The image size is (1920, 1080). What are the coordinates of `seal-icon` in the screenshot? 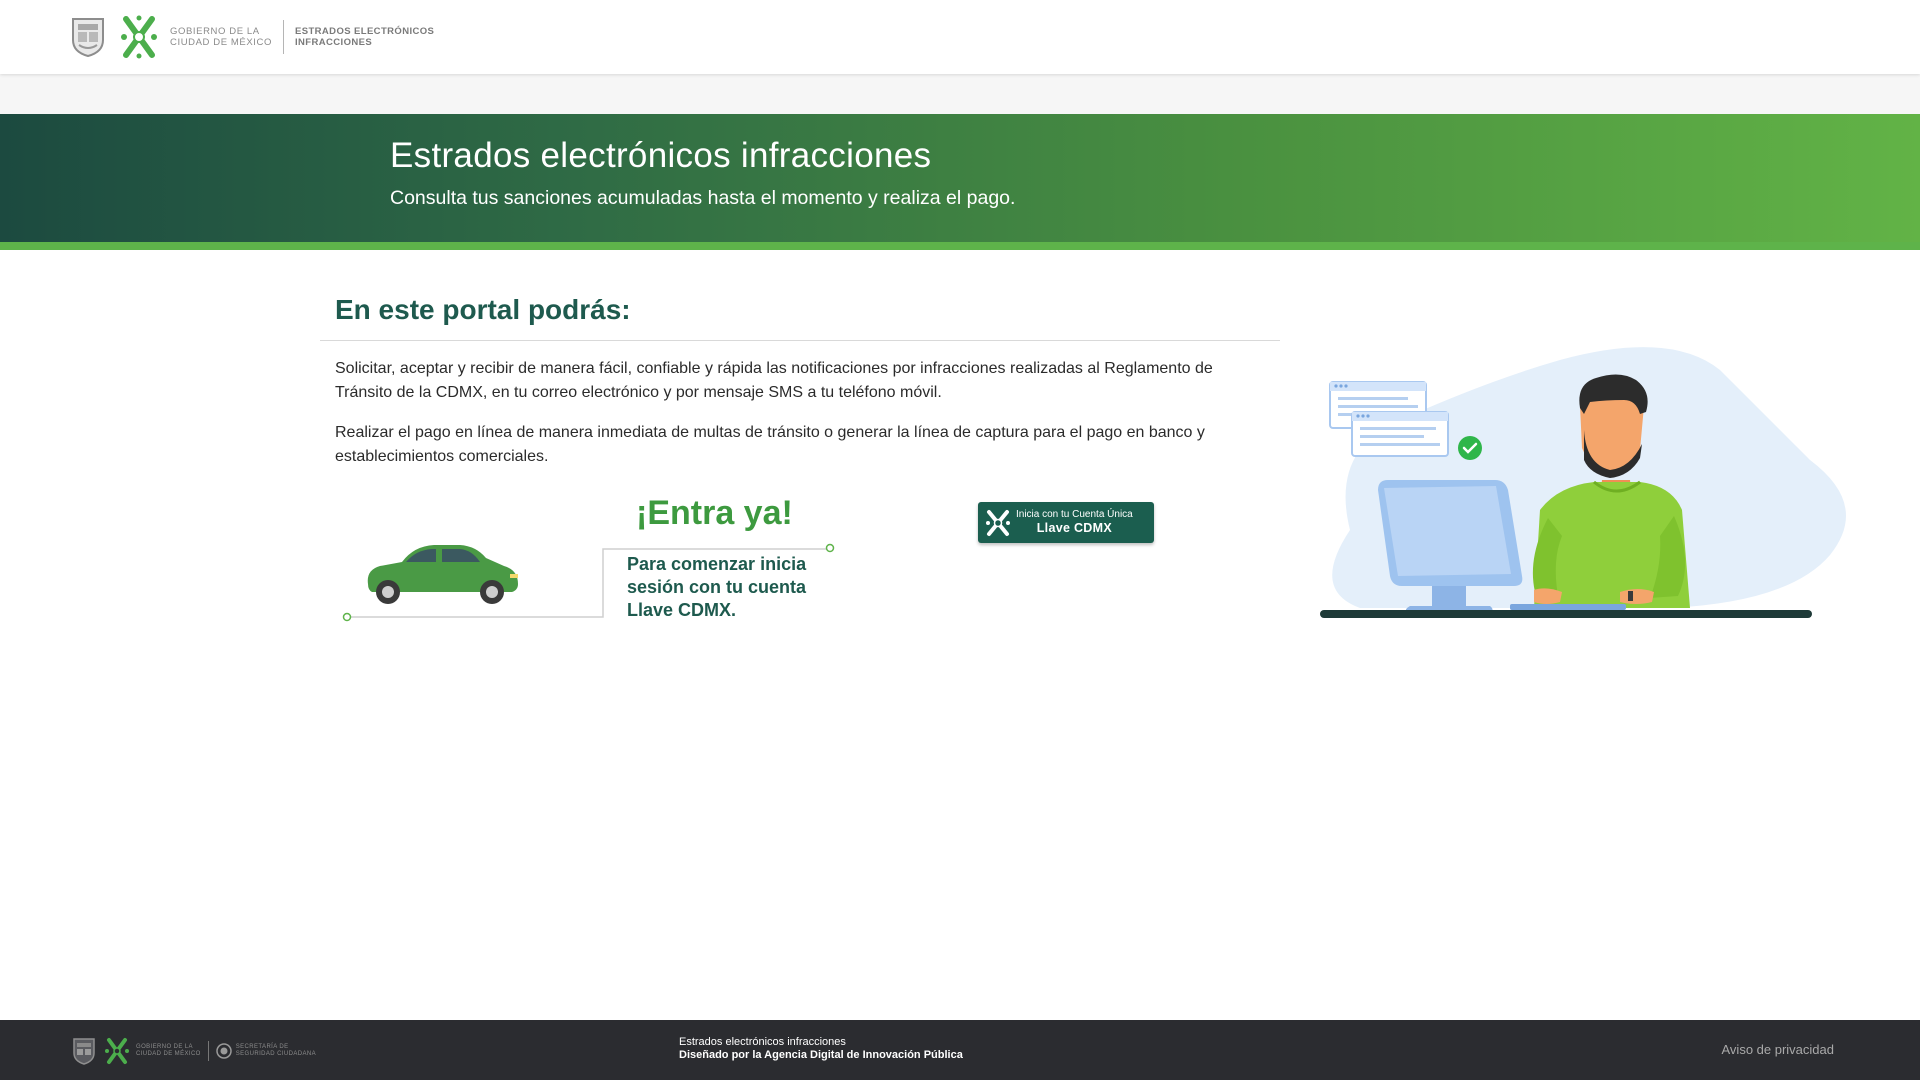 It's located at (224, 1051).